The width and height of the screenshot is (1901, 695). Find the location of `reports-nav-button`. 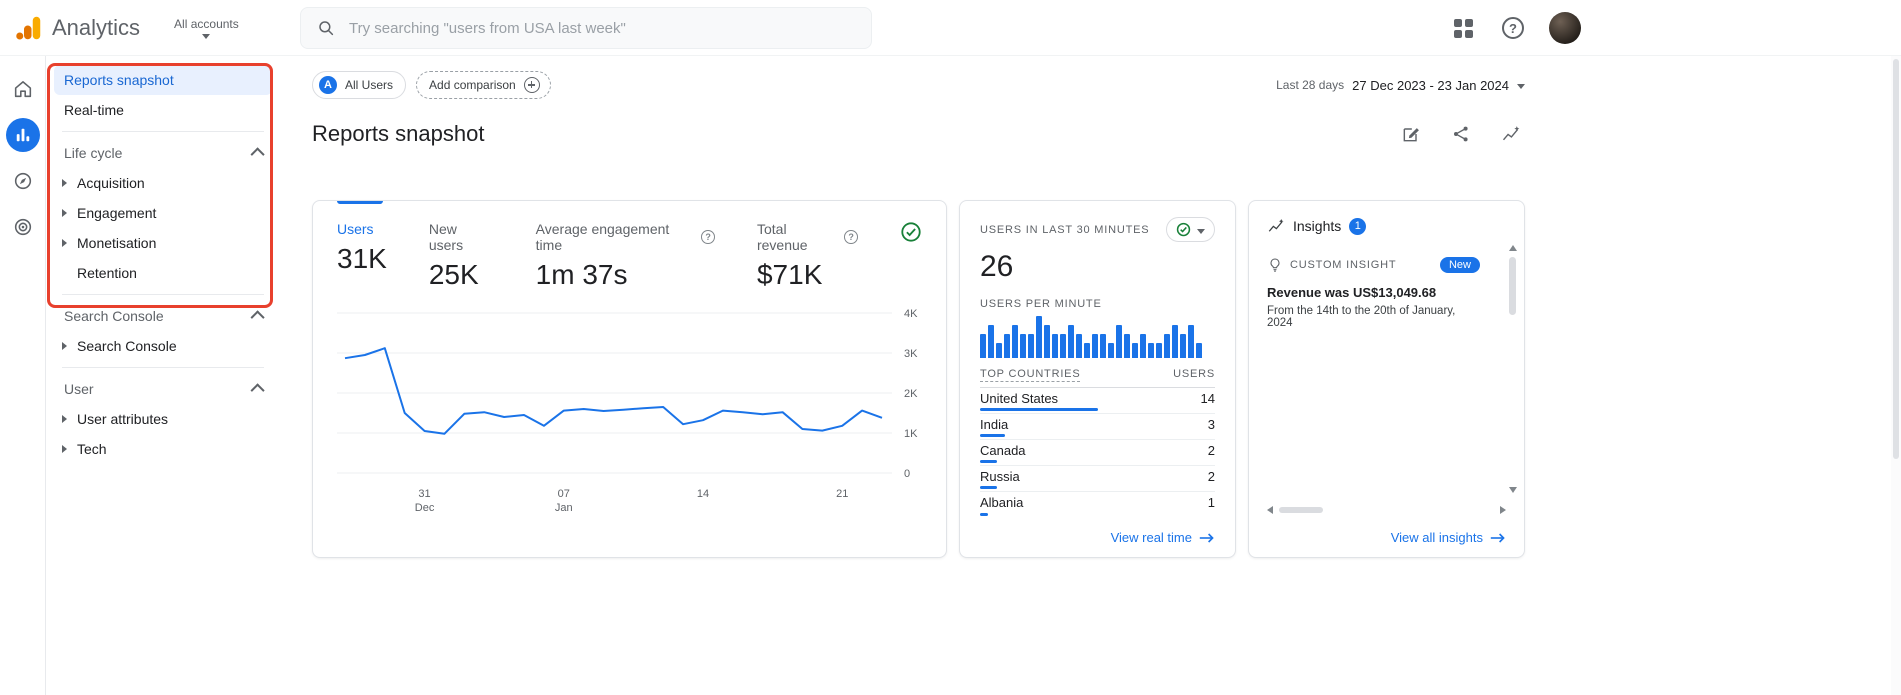

reports-nav-button is located at coordinates (22, 135).